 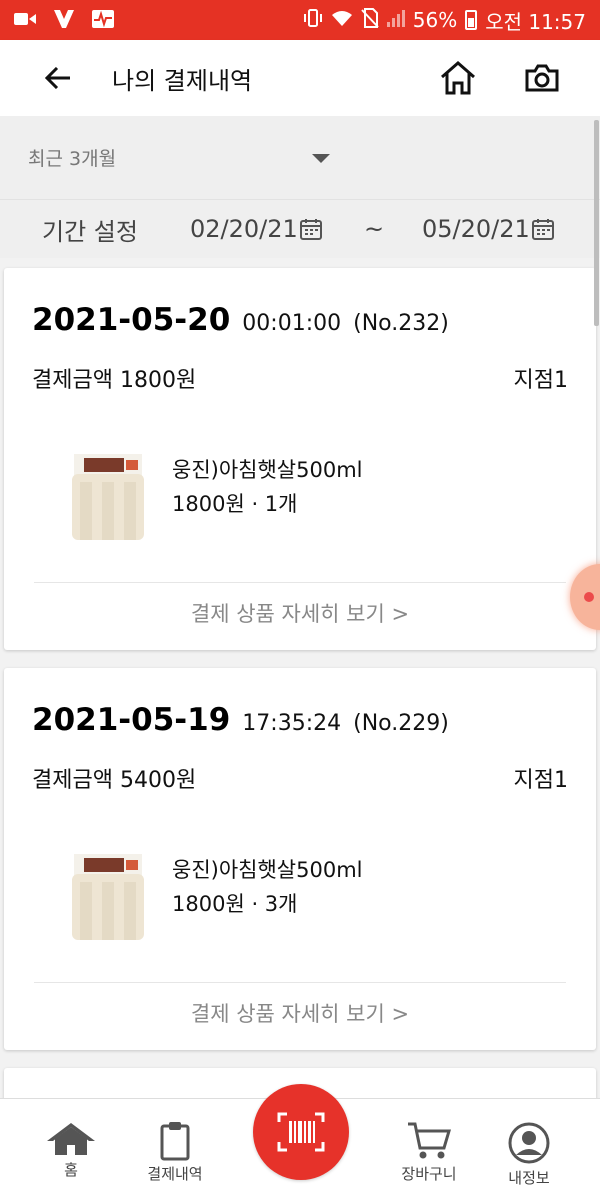 I want to click on nav-home-label: 홈, so click(x=71, y=1170).